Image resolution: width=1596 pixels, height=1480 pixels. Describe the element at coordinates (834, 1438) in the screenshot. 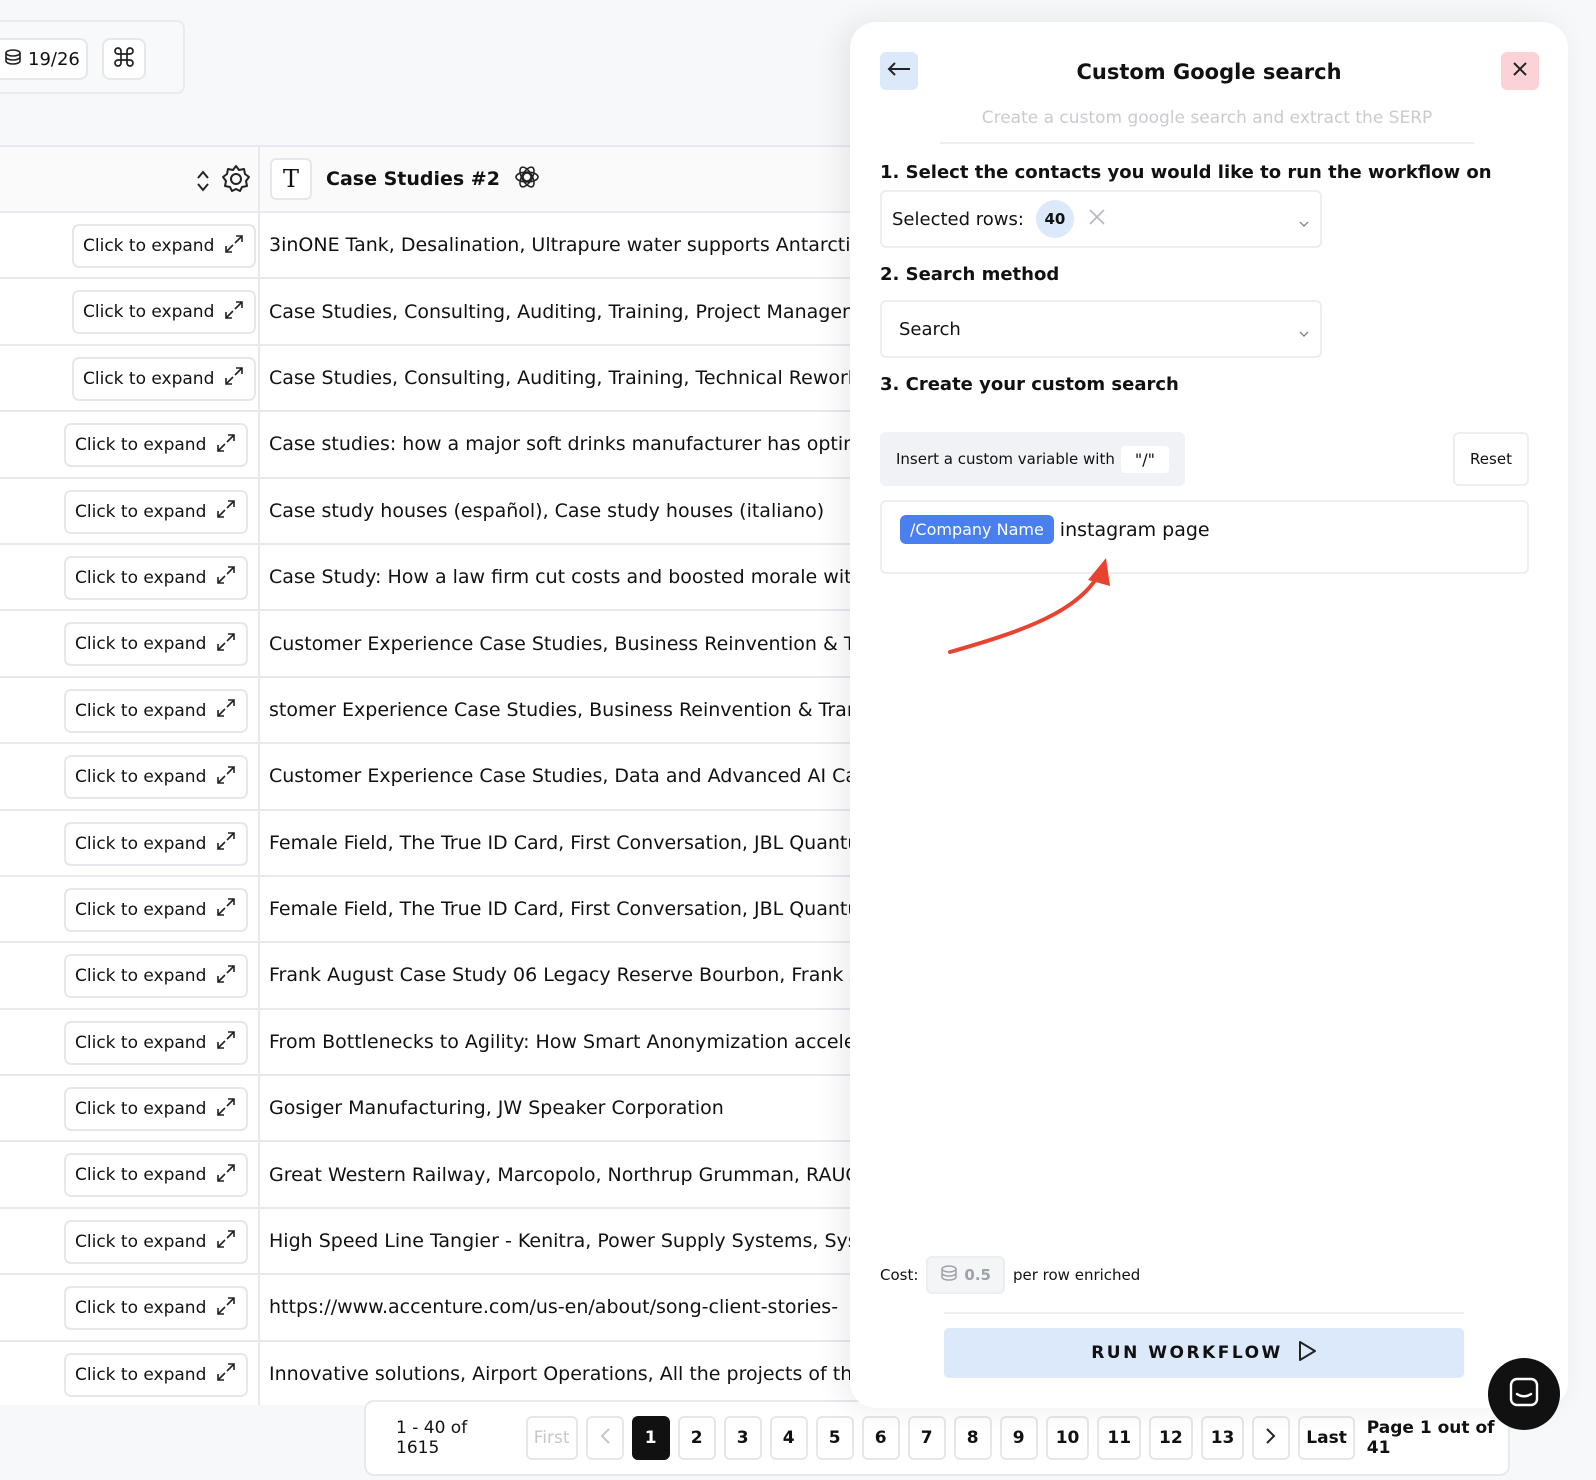

I see `page-button: 5` at that location.